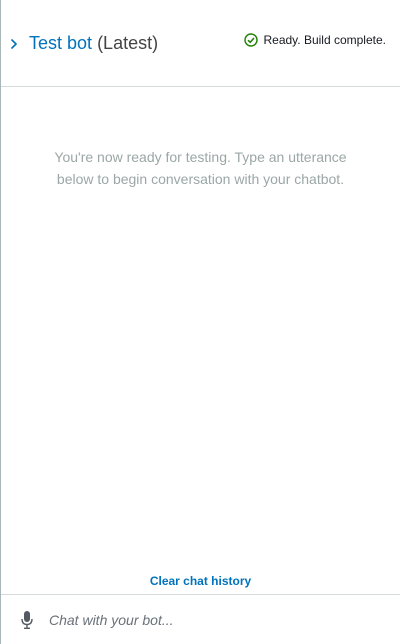  I want to click on panel-header: Test bot (Latest) Ready. Build complete., so click(200, 43).